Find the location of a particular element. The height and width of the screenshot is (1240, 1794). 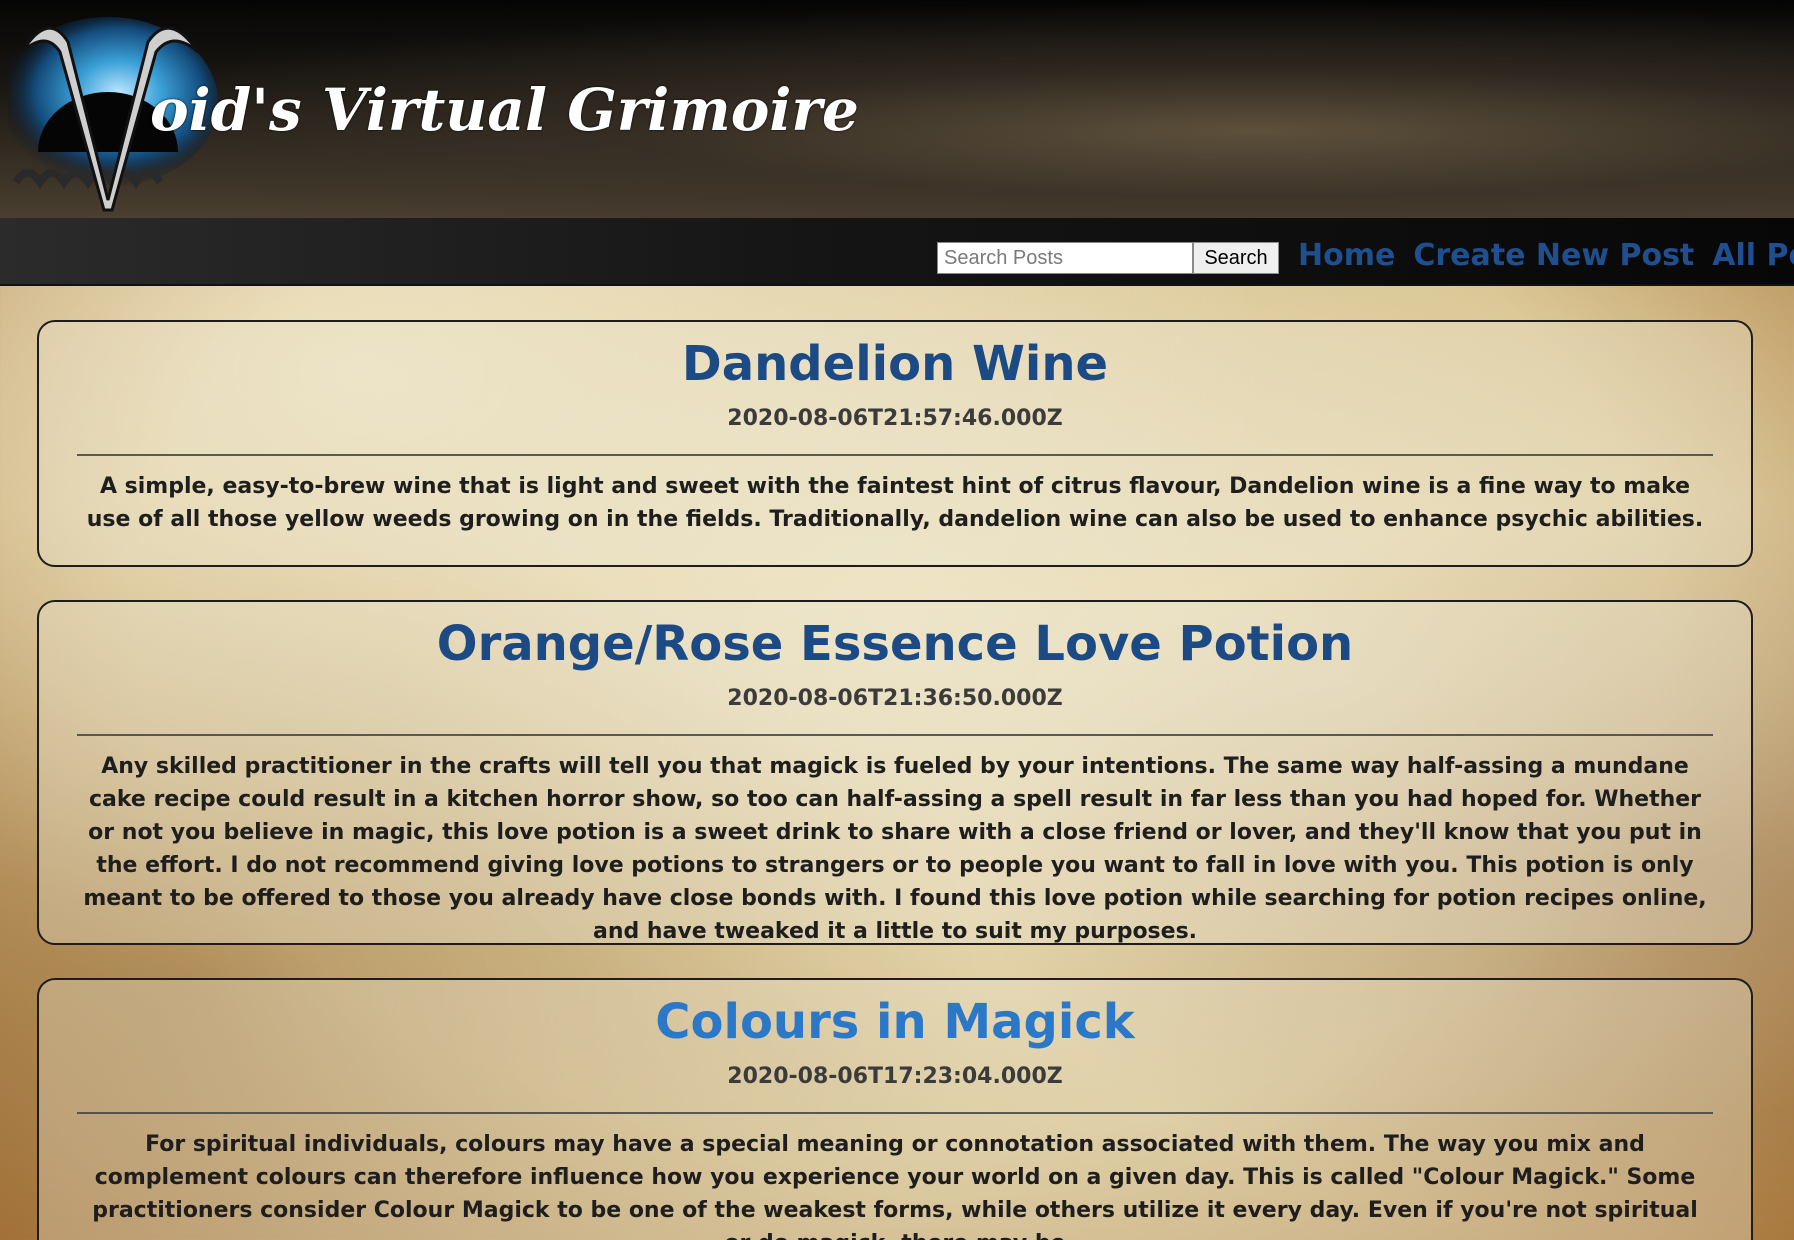

site-title: oid's Virtual Grimoire is located at coordinates (504, 110).